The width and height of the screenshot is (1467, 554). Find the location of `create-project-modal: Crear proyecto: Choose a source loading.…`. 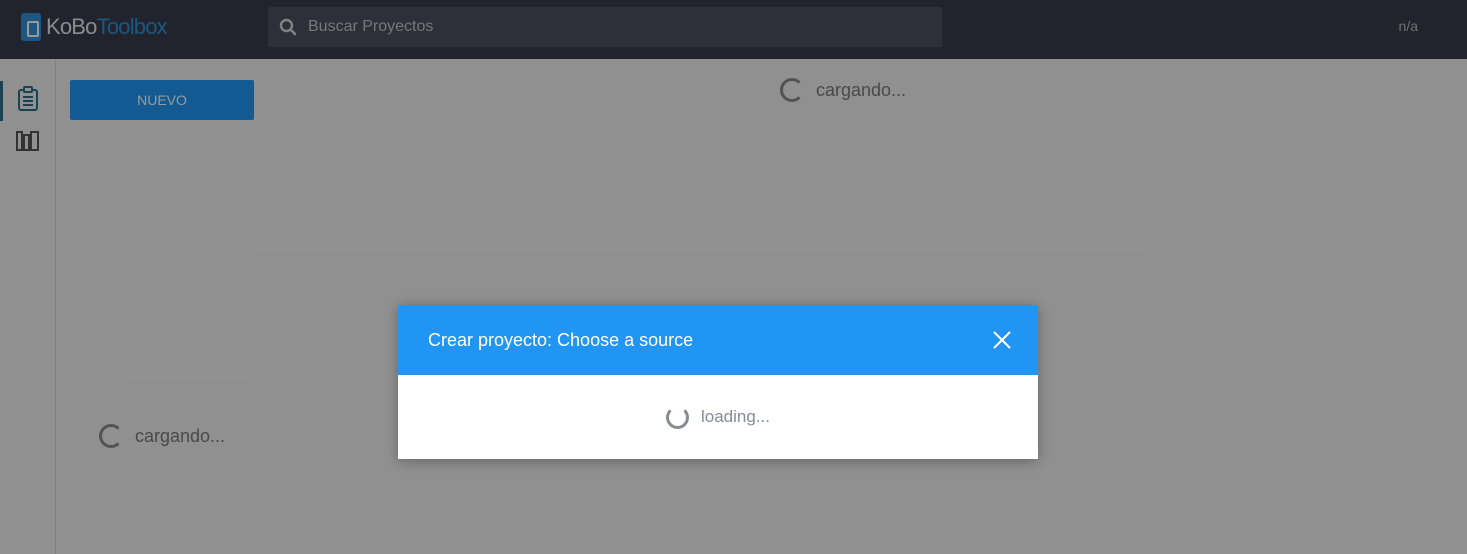

create-project-modal: Crear proyecto: Choose a source loading.… is located at coordinates (718, 382).